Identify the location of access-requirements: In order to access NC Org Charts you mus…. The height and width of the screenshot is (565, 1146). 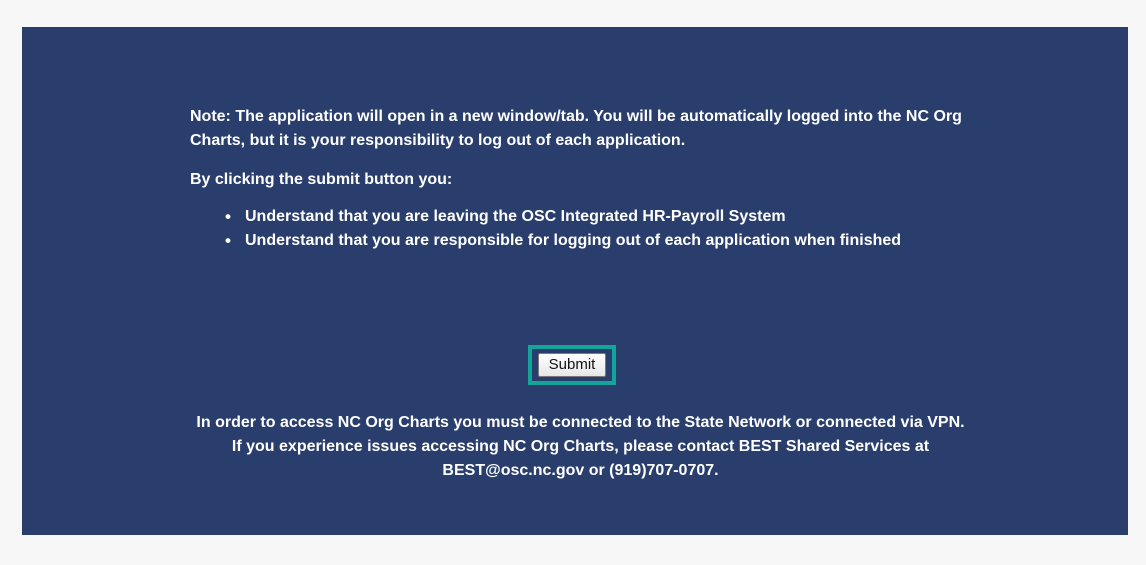
(580, 447).